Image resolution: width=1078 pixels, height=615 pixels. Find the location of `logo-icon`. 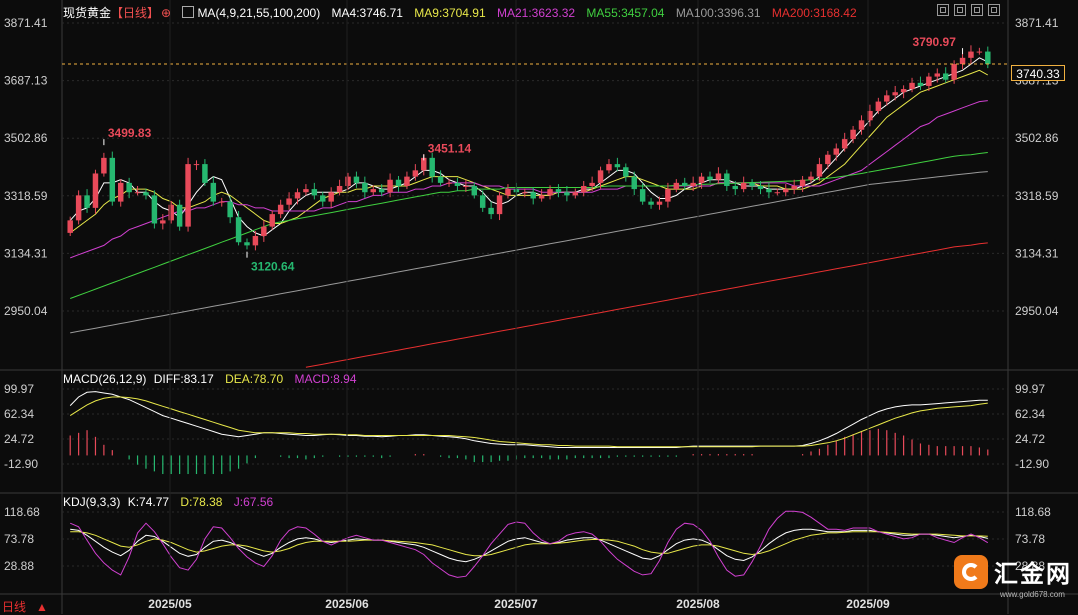

logo-icon is located at coordinates (971, 571).